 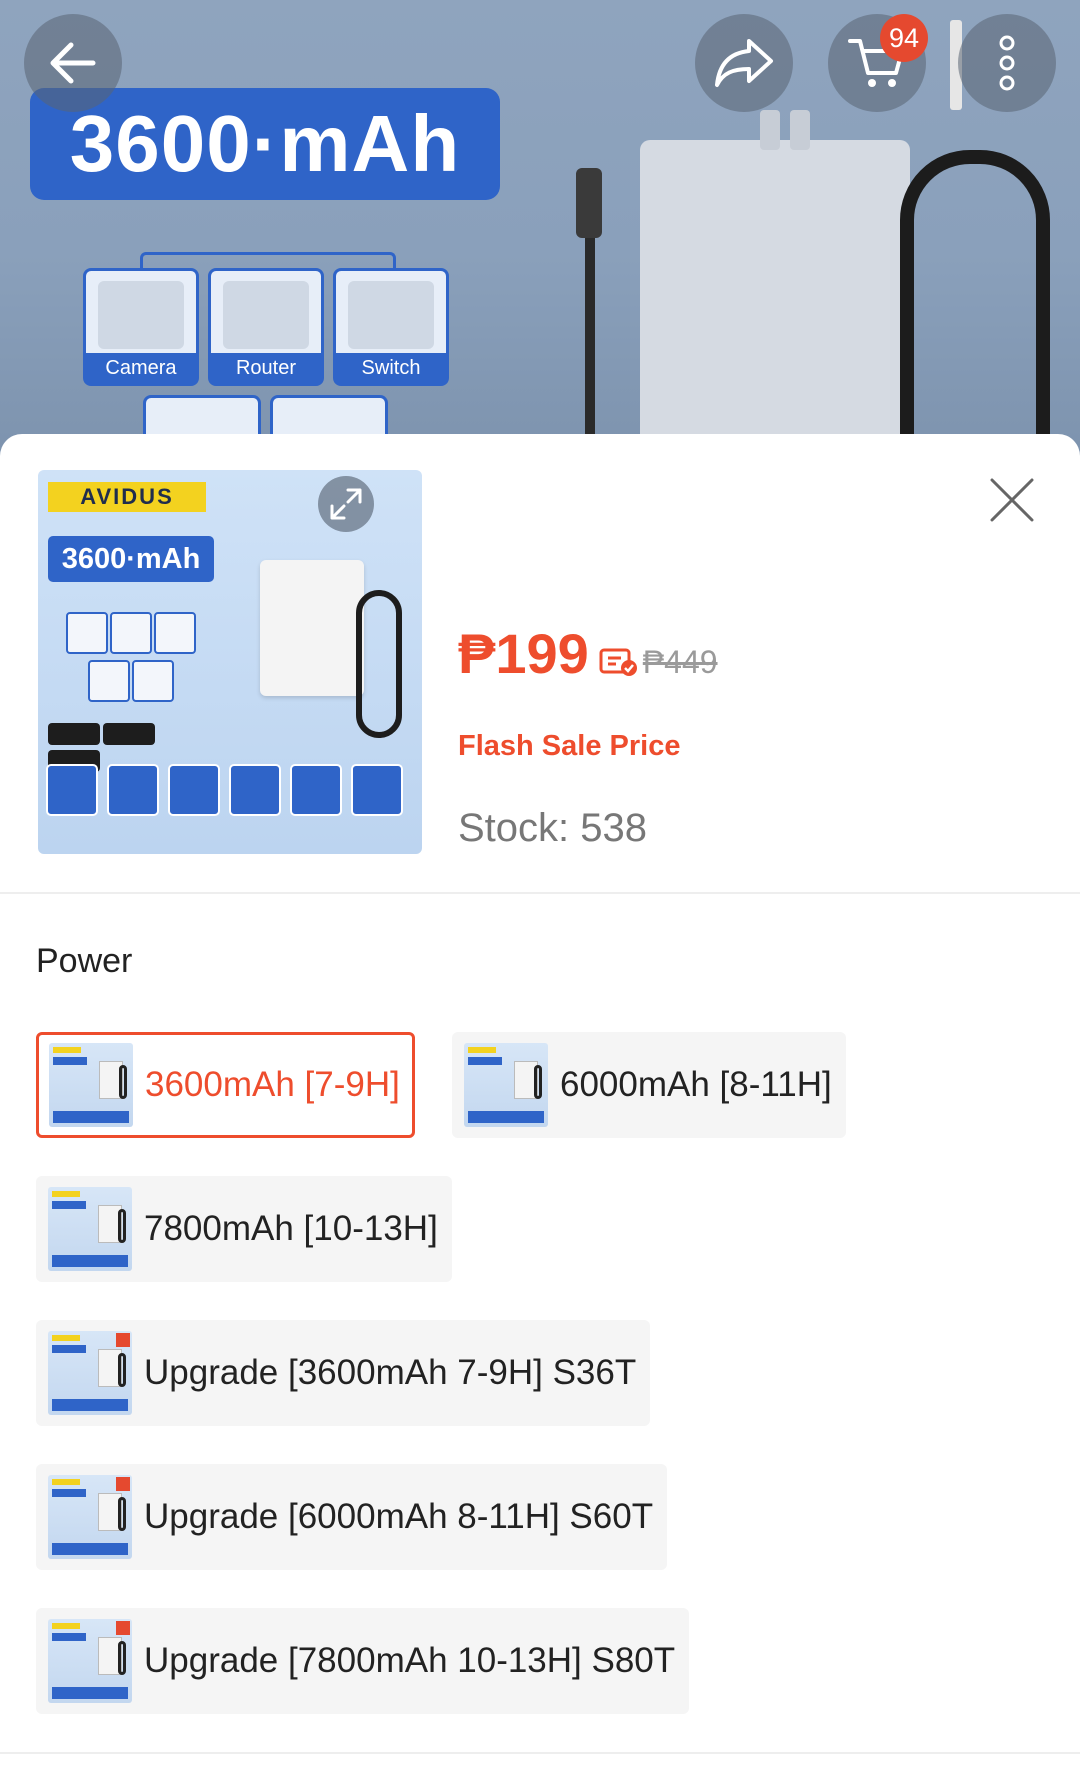 I want to click on stock-count: Stock: 538, so click(x=553, y=828).